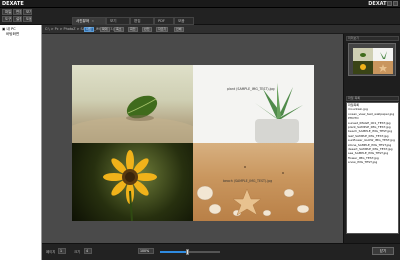  Describe the element at coordinates (119, 29) in the screenshot. I see `zoom-out-button: 축소` at that location.